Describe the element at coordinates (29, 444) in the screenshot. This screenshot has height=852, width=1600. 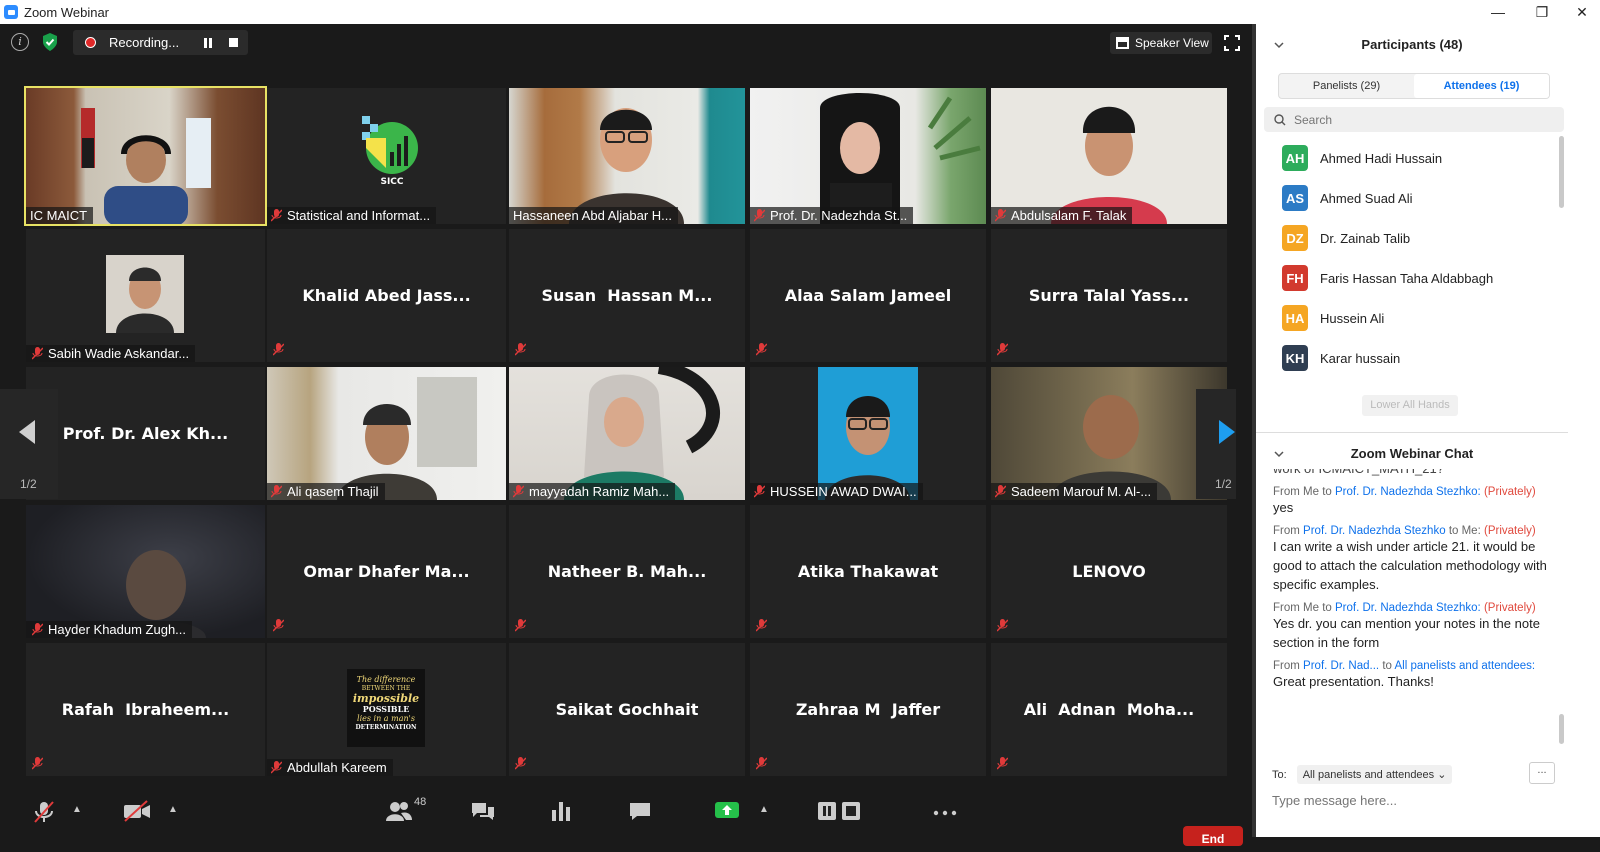
I see `previous-page-button: 1/2` at that location.